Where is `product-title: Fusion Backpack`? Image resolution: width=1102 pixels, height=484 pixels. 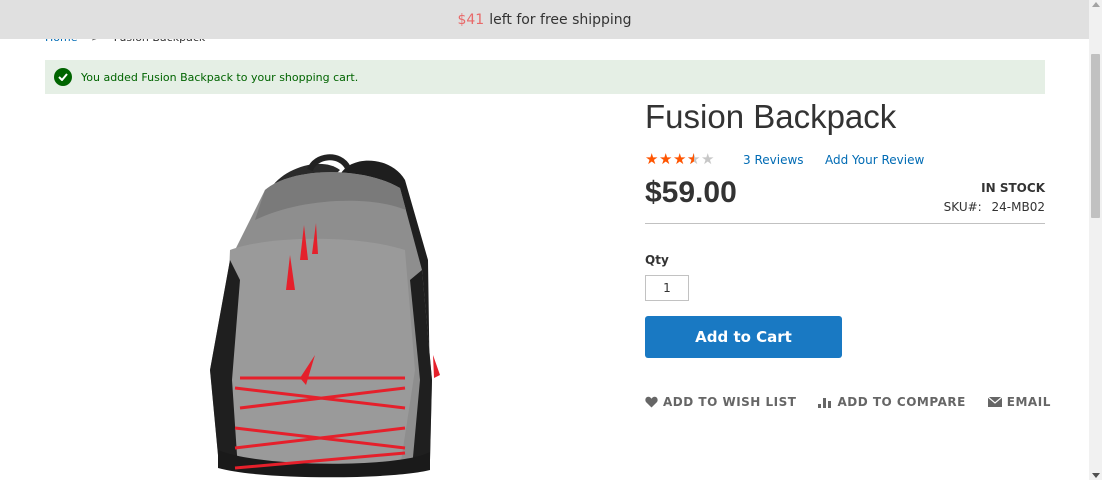 product-title: Fusion Backpack is located at coordinates (771, 116).